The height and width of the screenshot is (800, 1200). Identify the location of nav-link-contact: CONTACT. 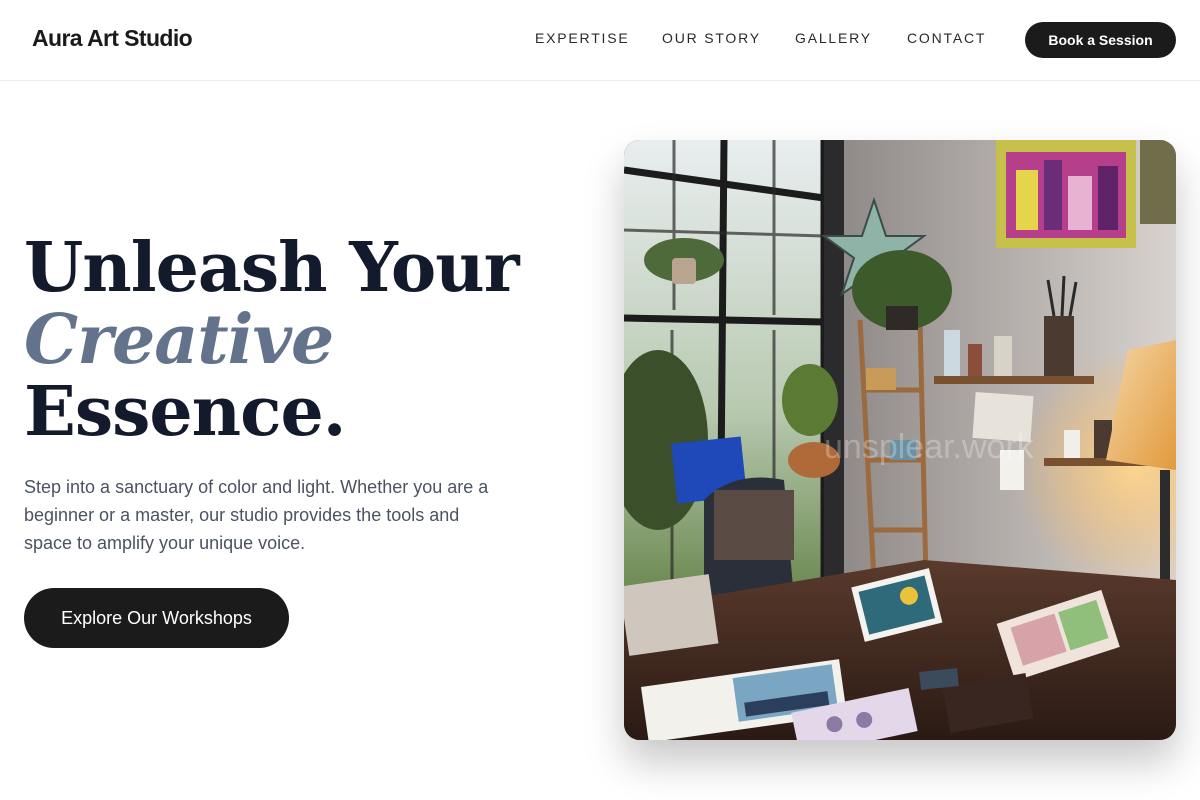
(946, 38).